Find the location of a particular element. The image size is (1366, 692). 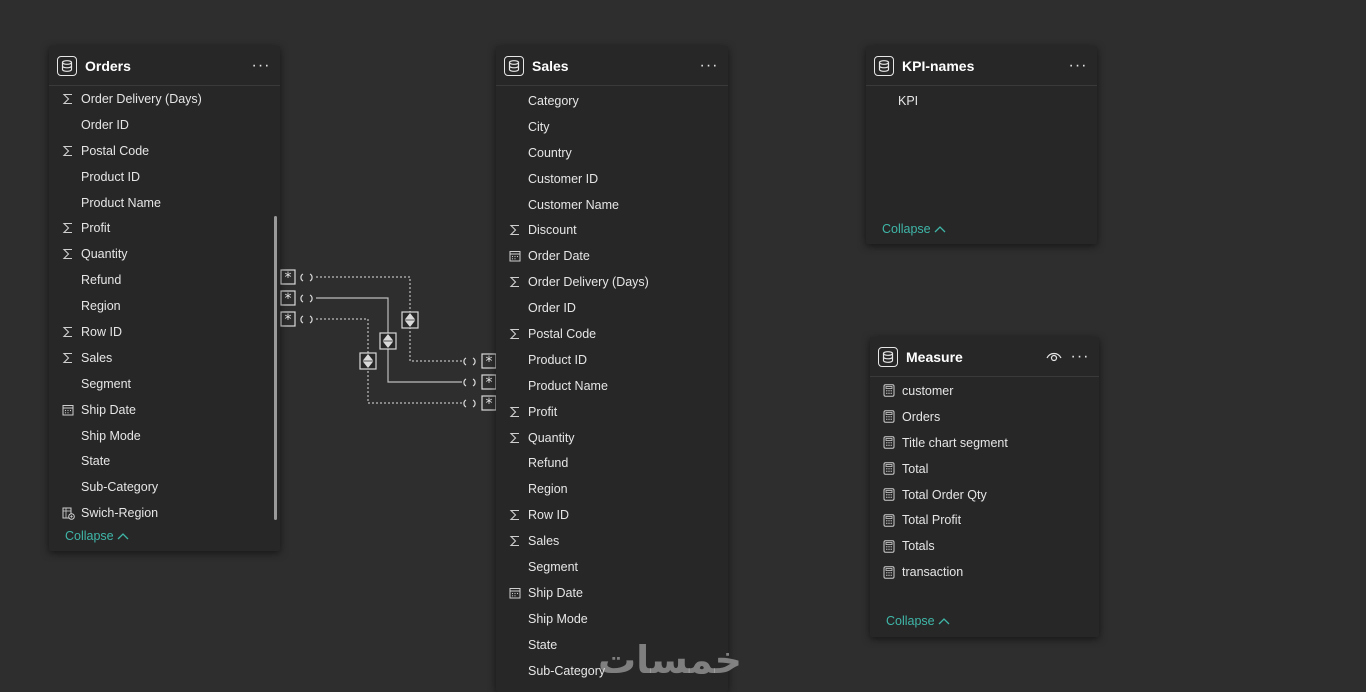

field-item: Discount is located at coordinates (612, 230).